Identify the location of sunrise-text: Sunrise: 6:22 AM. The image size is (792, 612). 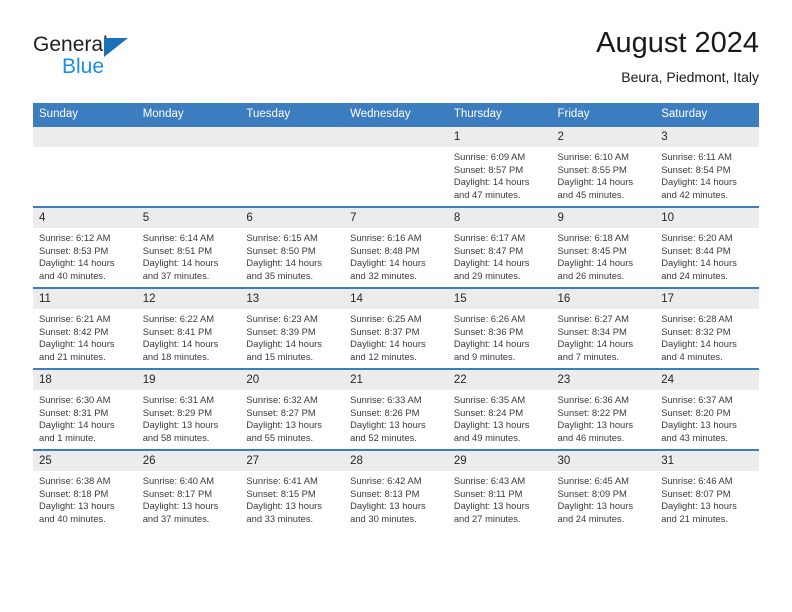
(178, 318).